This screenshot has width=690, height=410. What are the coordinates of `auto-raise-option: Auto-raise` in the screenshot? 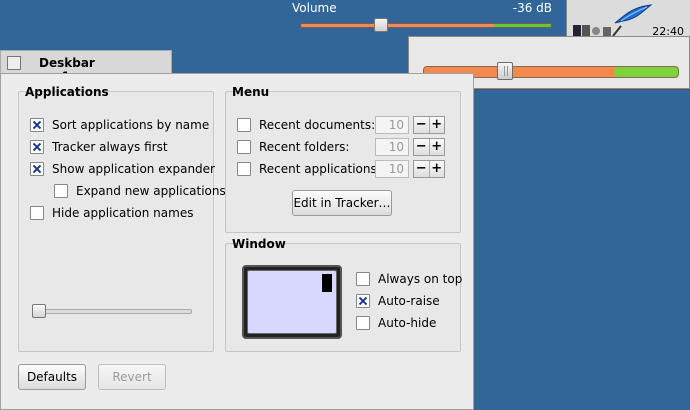 It's located at (398, 301).